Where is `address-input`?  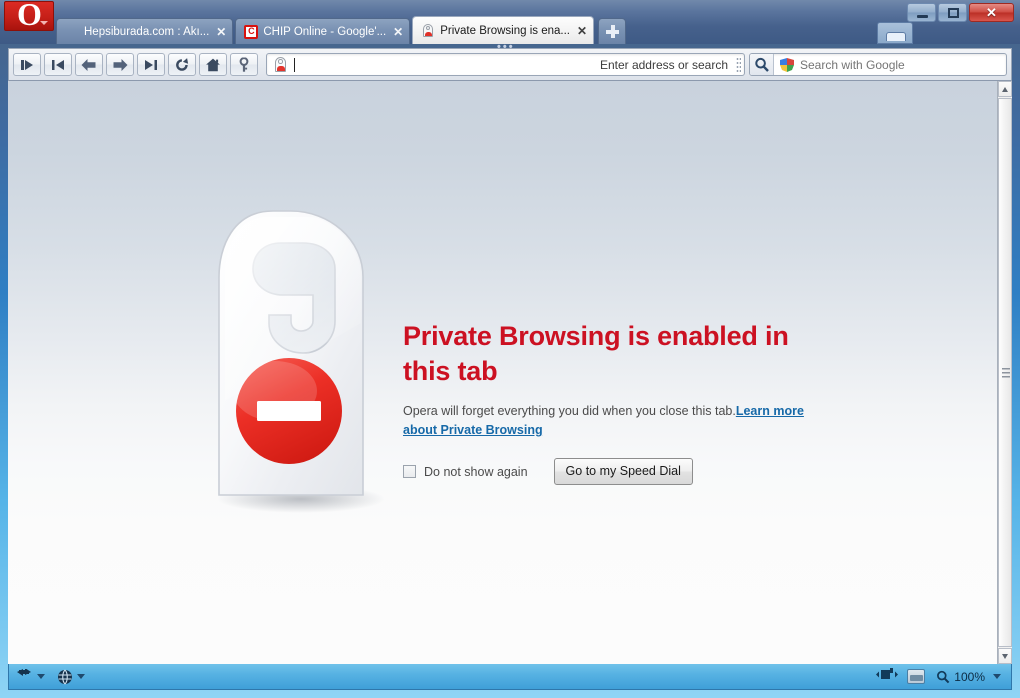 address-input is located at coordinates (447, 64).